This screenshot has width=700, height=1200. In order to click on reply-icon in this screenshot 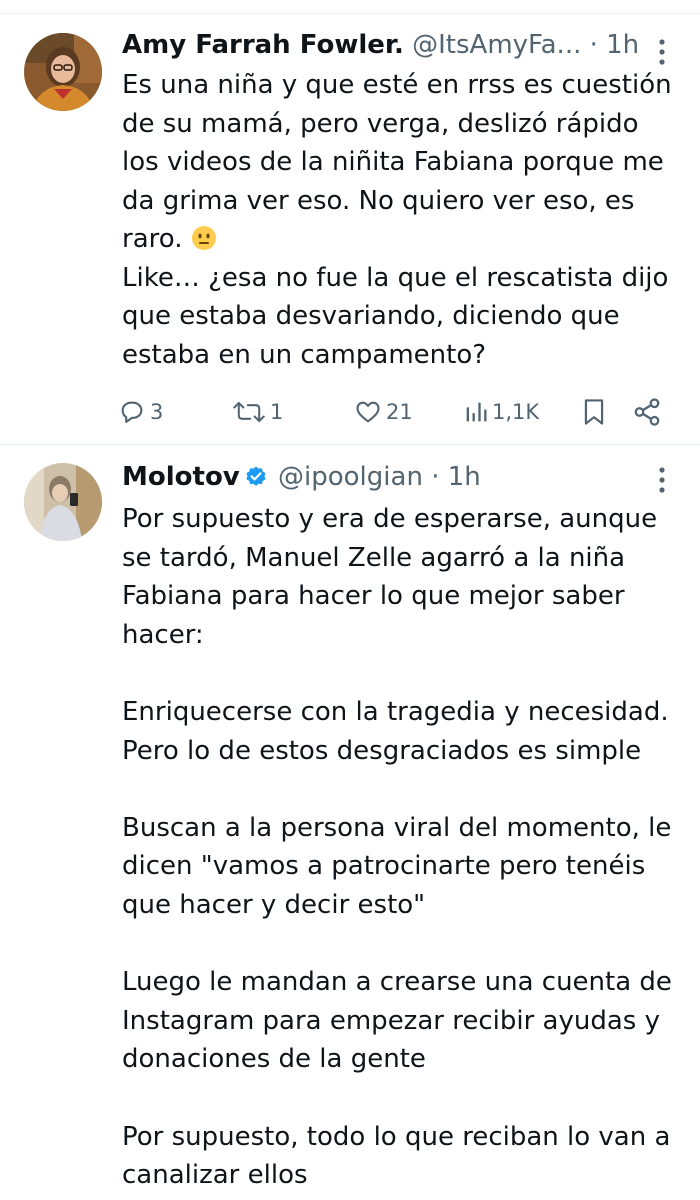, I will do `click(132, 412)`.